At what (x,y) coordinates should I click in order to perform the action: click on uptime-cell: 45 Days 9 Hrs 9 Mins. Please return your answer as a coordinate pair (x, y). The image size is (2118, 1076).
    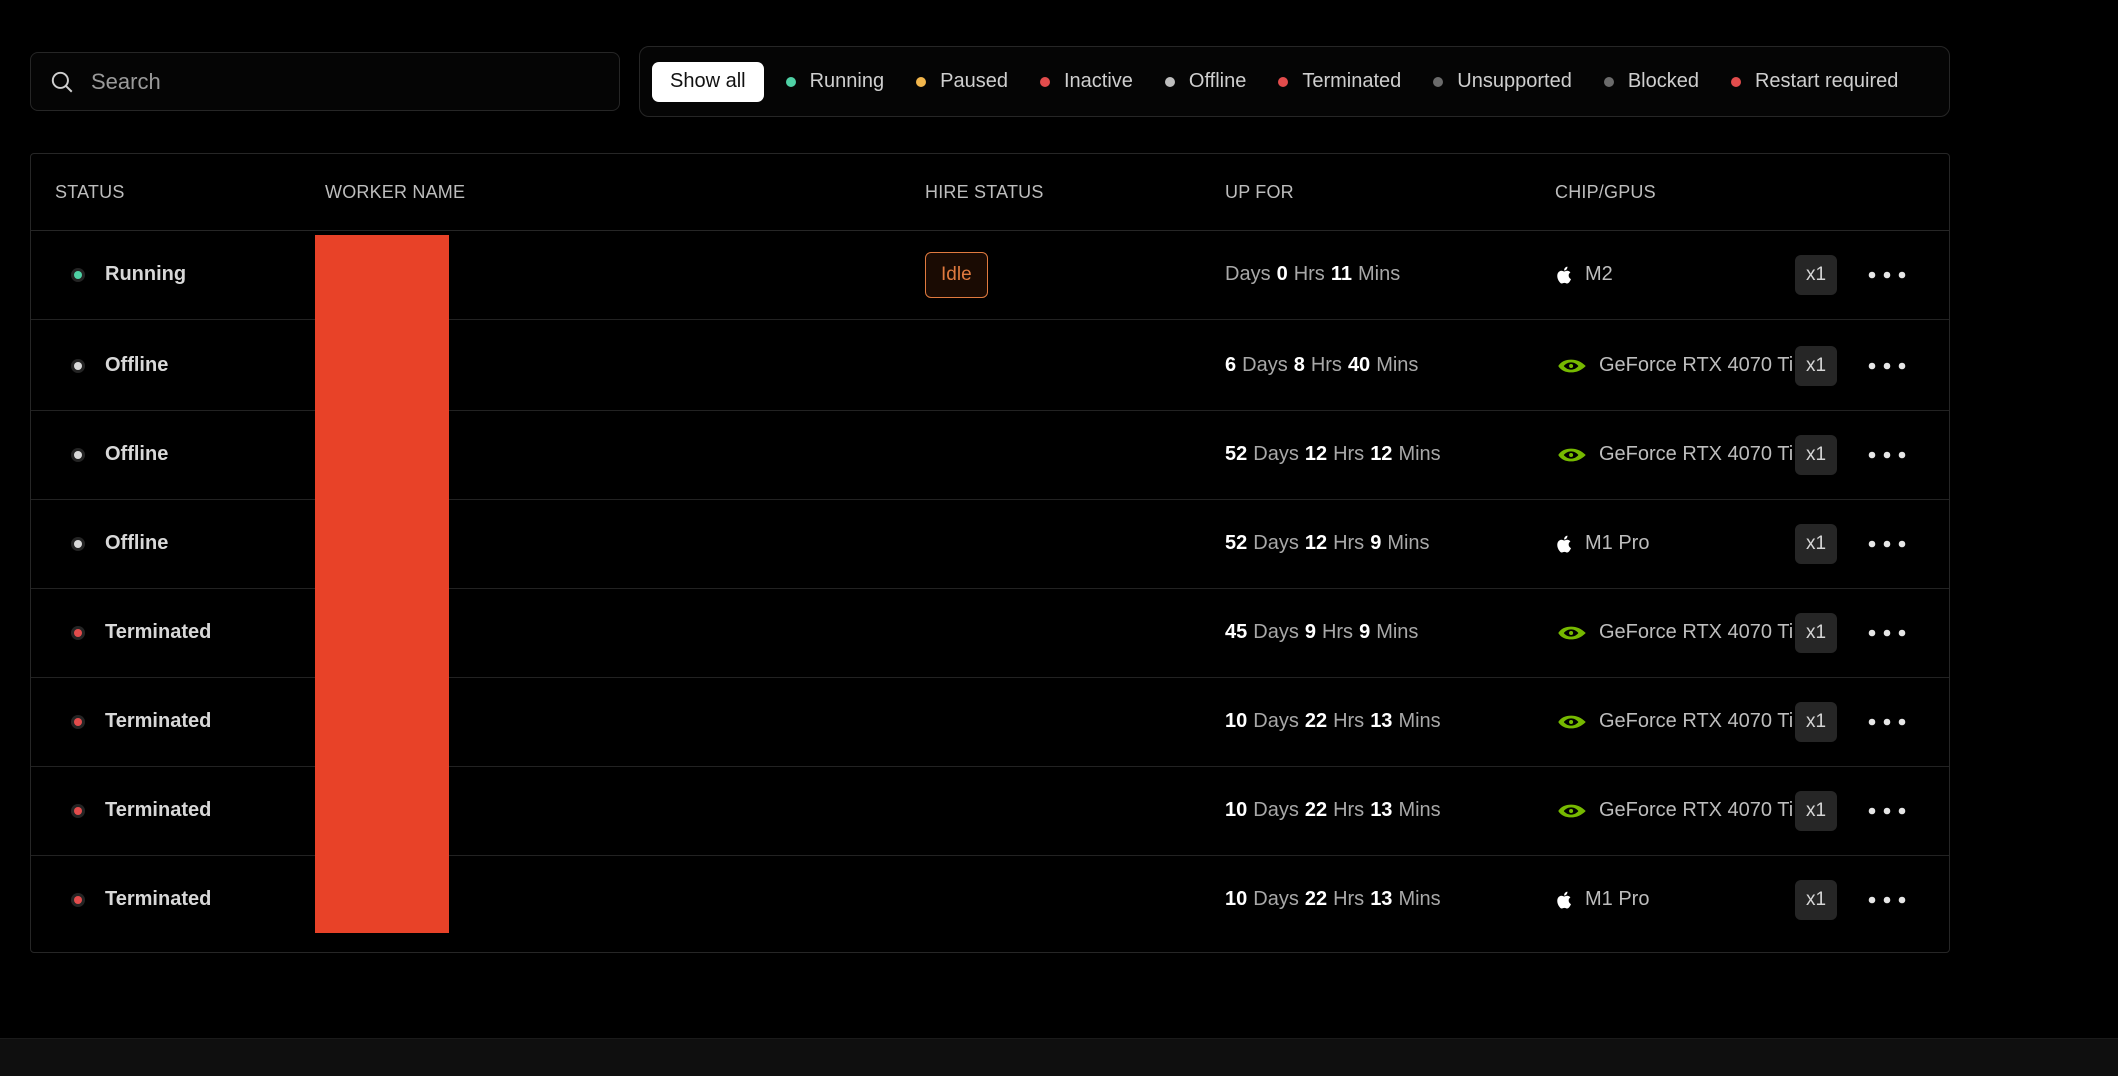
    Looking at the image, I should click on (1324, 632).